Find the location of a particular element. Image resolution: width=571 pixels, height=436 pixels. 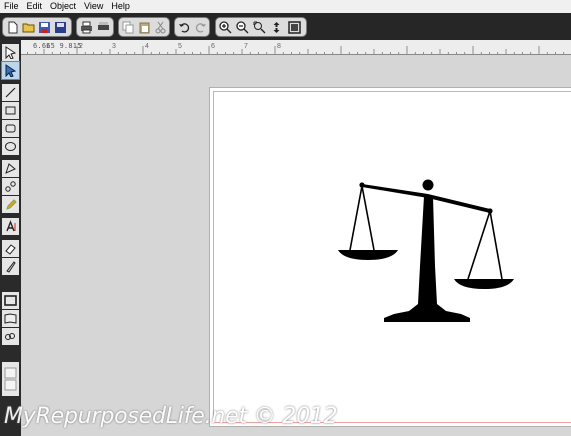

print-group is located at coordinates (95, 27).